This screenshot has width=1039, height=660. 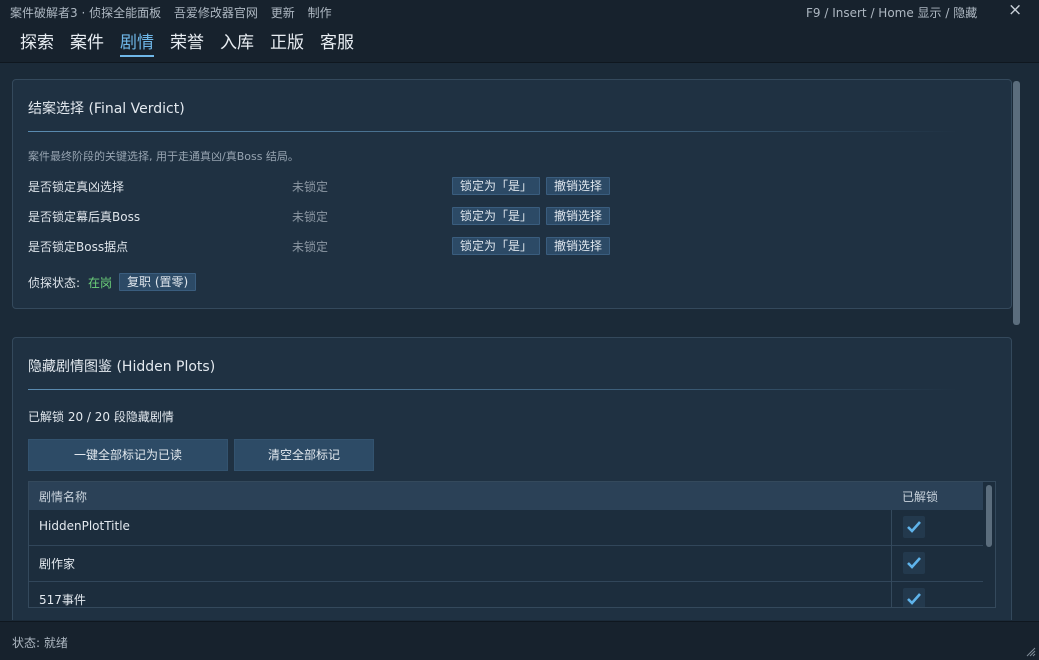 What do you see at coordinates (86, 13) in the screenshot?
I see `app-title: 案件破解者3 · 侦探全能面板` at bounding box center [86, 13].